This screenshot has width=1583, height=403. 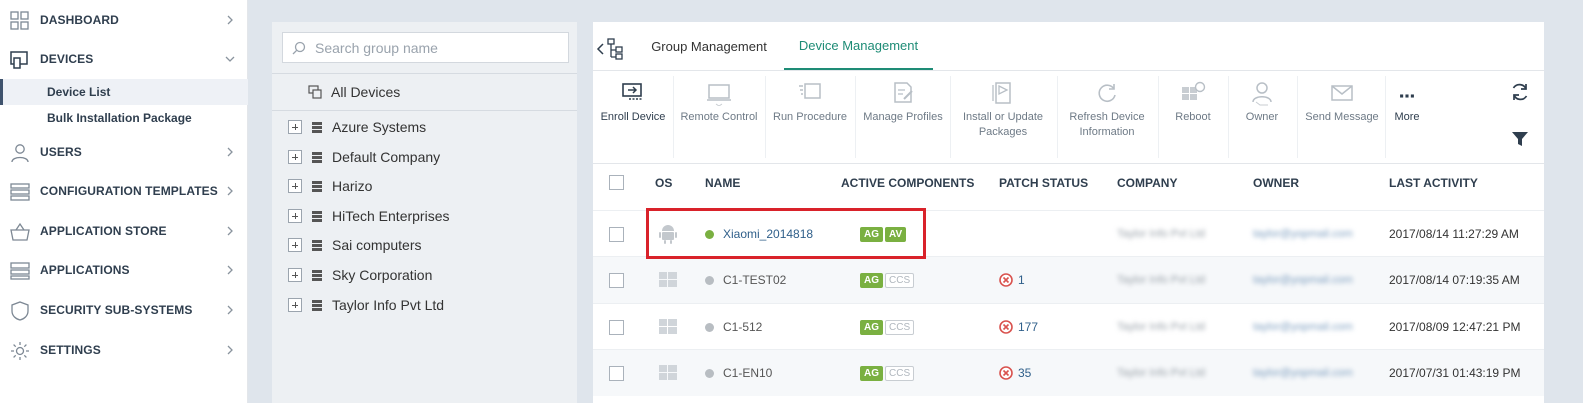 I want to click on install-update-line-1: Install or Update, so click(x=1003, y=117).